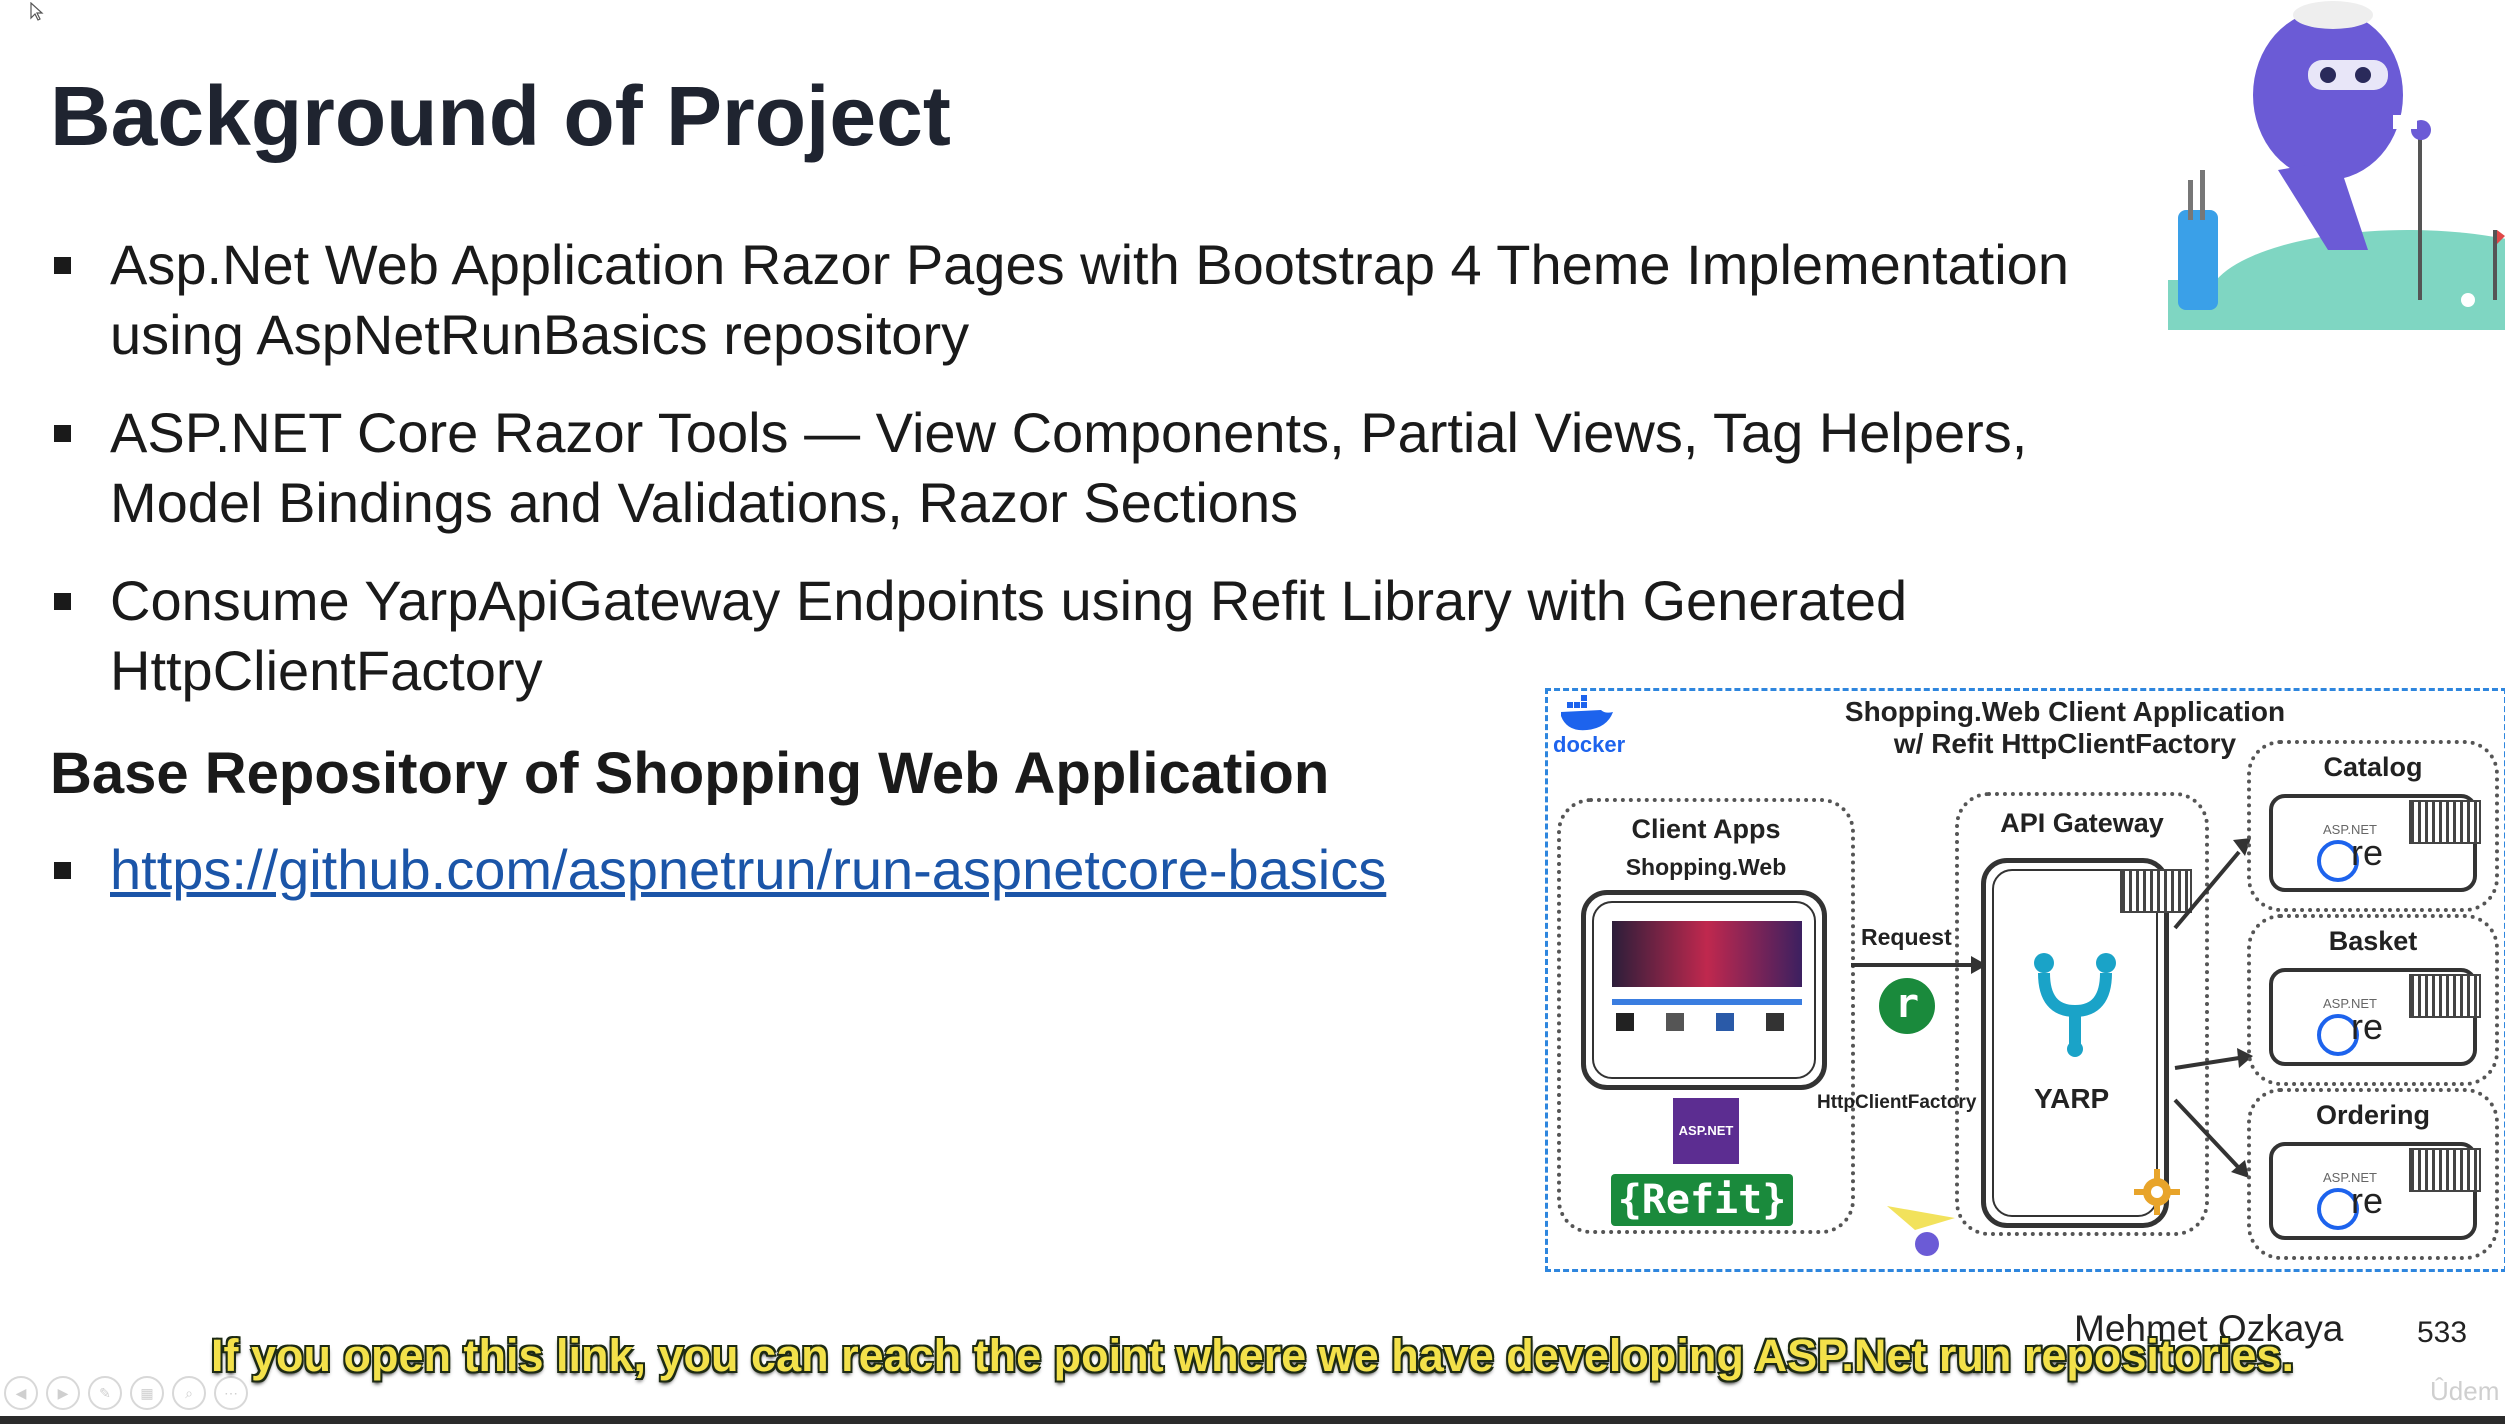  I want to click on refit-r-logo: r, so click(1907, 1006).